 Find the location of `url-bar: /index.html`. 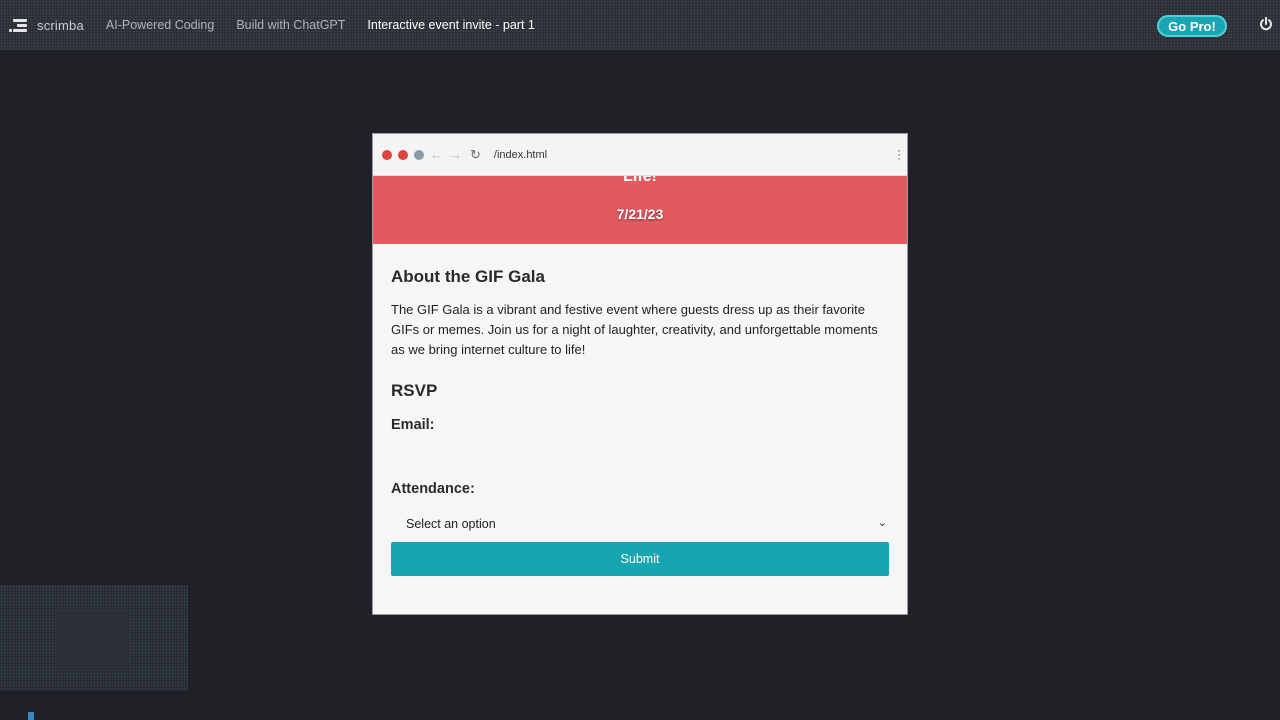

url-bar: /index.html is located at coordinates (520, 155).